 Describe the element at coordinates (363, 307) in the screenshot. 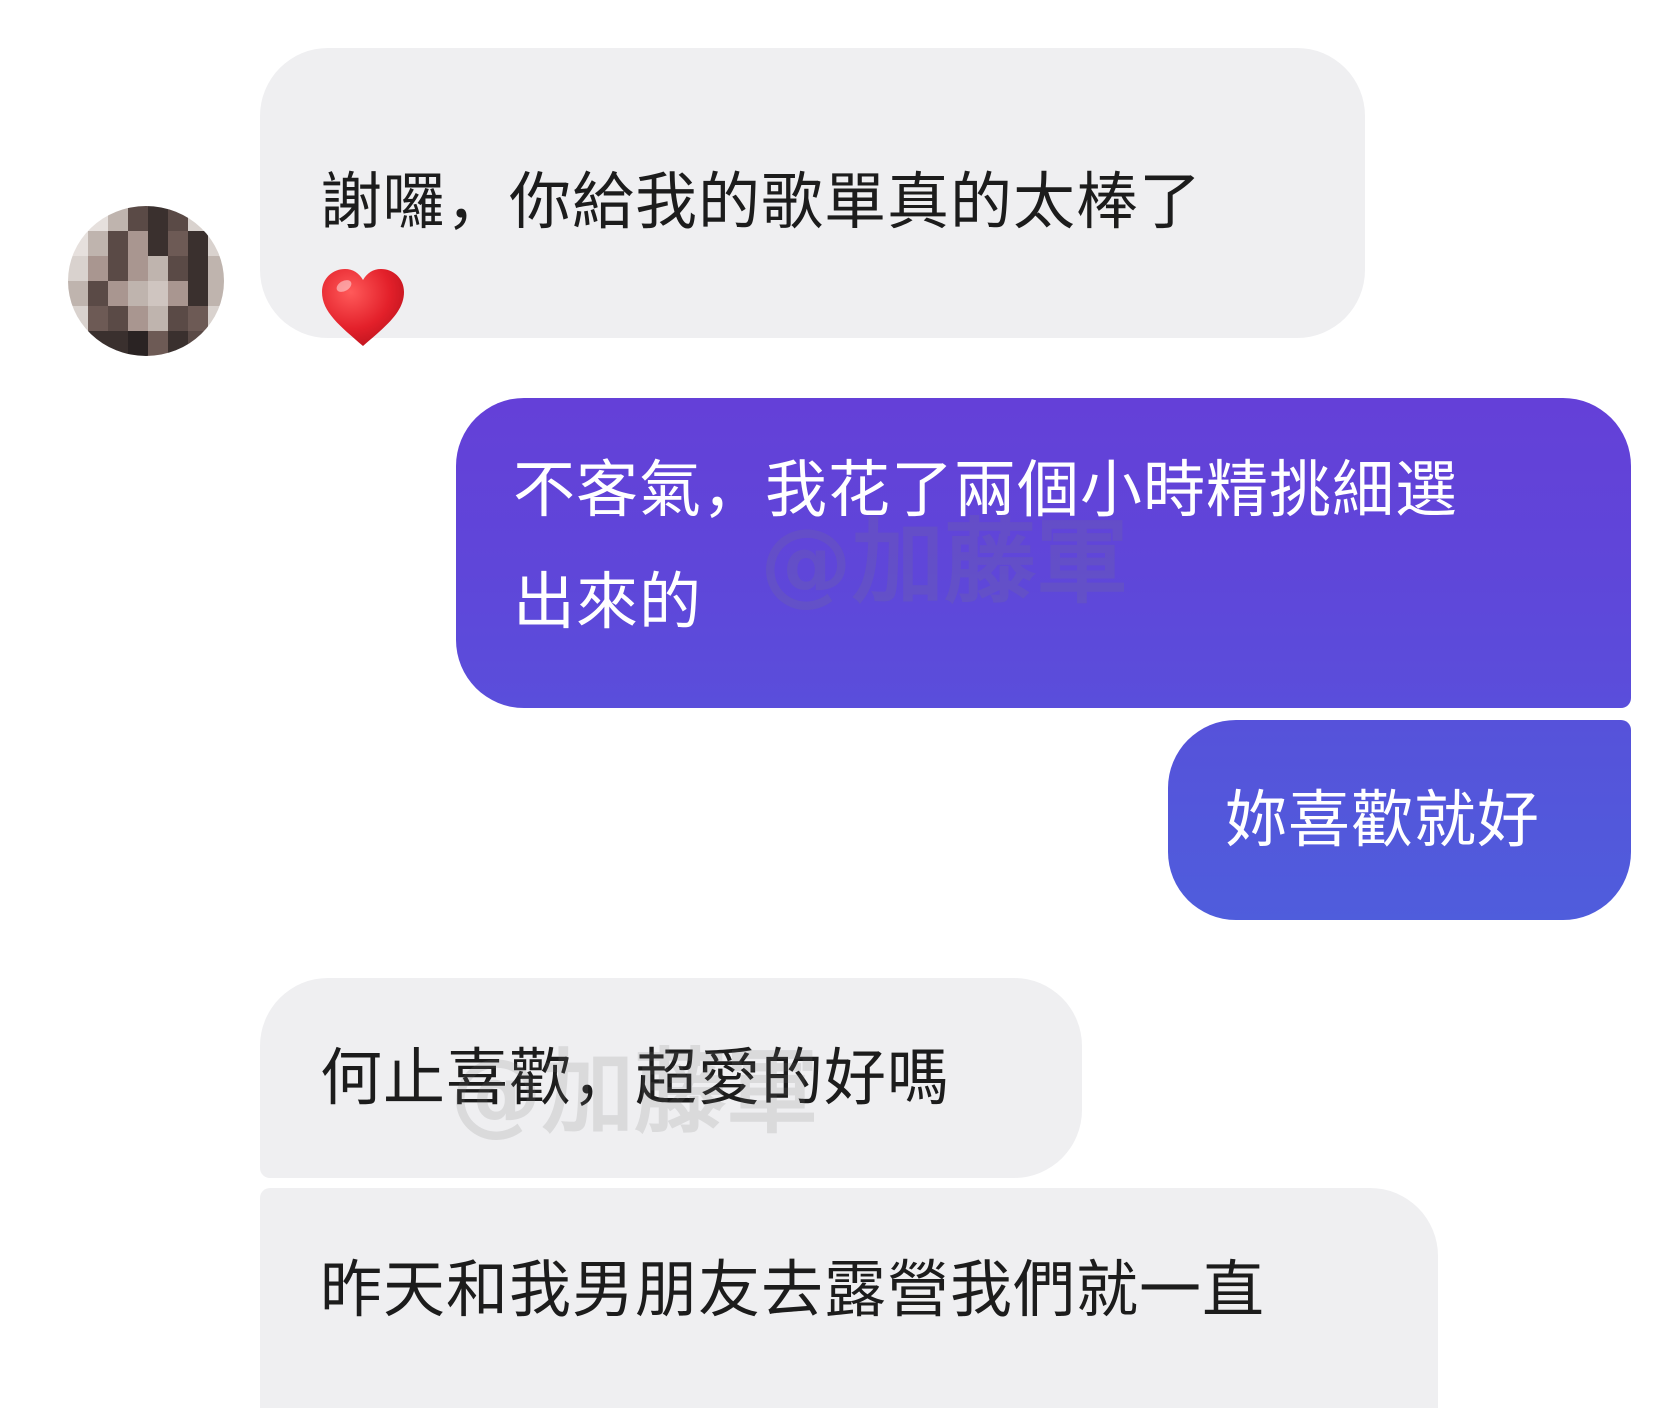

I see `heart-emoji-icon` at that location.